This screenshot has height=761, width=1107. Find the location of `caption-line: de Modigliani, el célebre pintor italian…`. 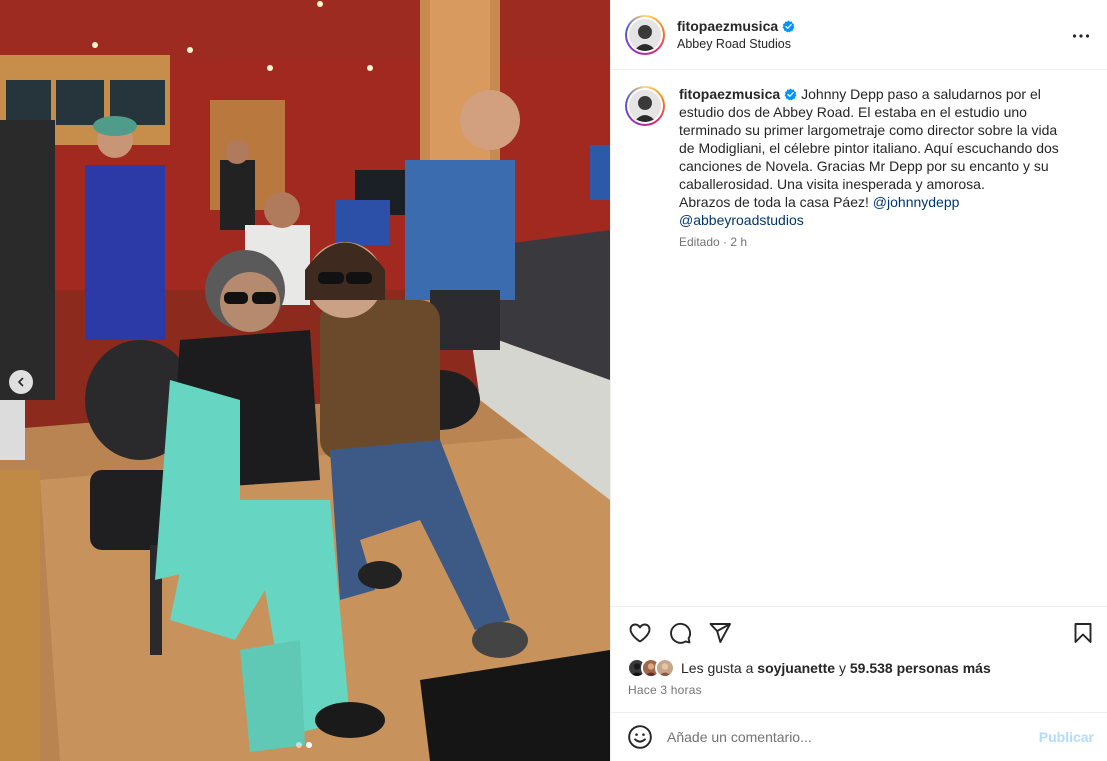

caption-line: de Modigliani, el célebre pintor italian… is located at coordinates (869, 148).